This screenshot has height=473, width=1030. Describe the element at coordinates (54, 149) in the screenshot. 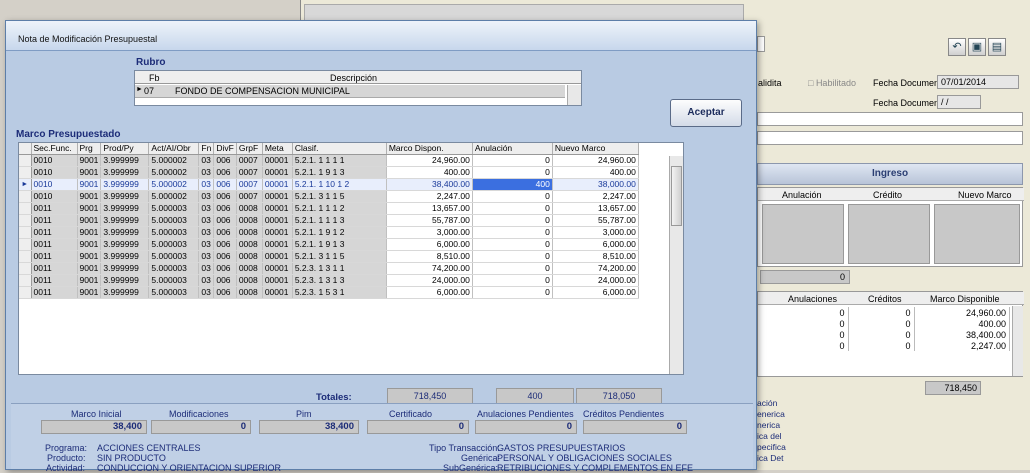

I see `col-sec-func: Sec.Func.` at that location.